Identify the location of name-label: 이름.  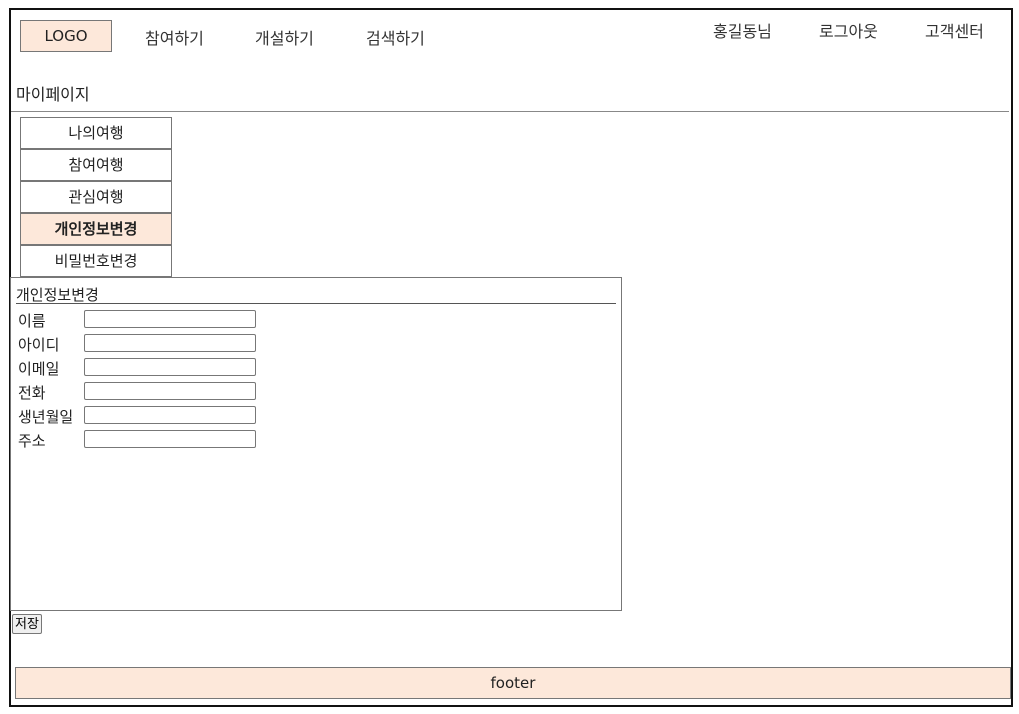
(32, 321).